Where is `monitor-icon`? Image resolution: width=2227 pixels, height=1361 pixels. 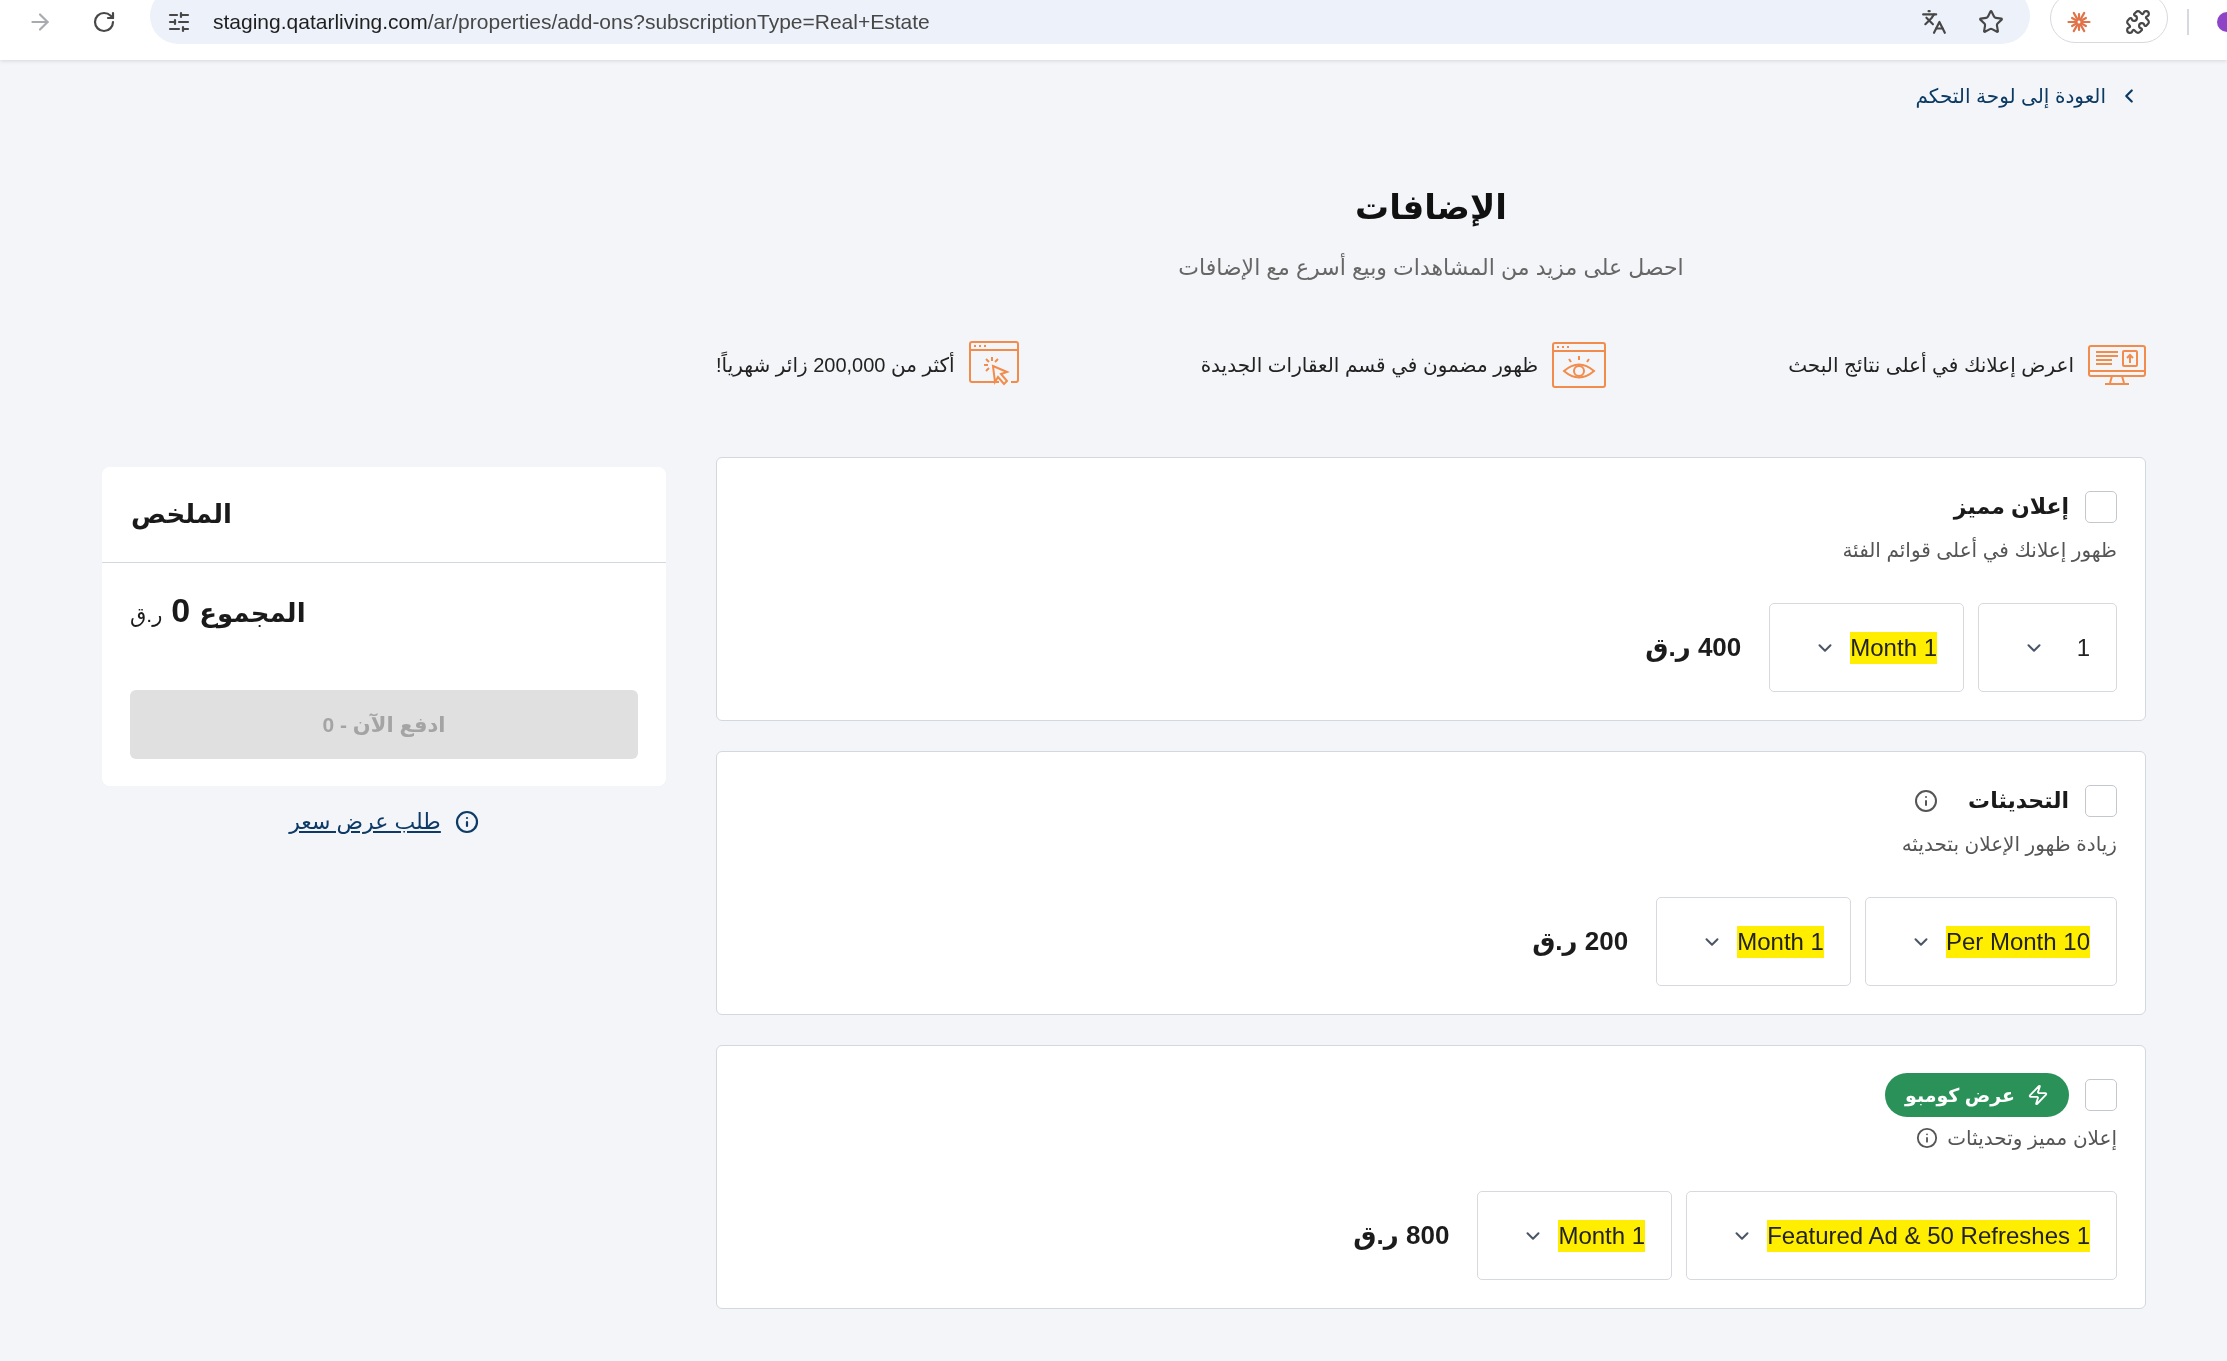
monitor-icon is located at coordinates (2117, 365).